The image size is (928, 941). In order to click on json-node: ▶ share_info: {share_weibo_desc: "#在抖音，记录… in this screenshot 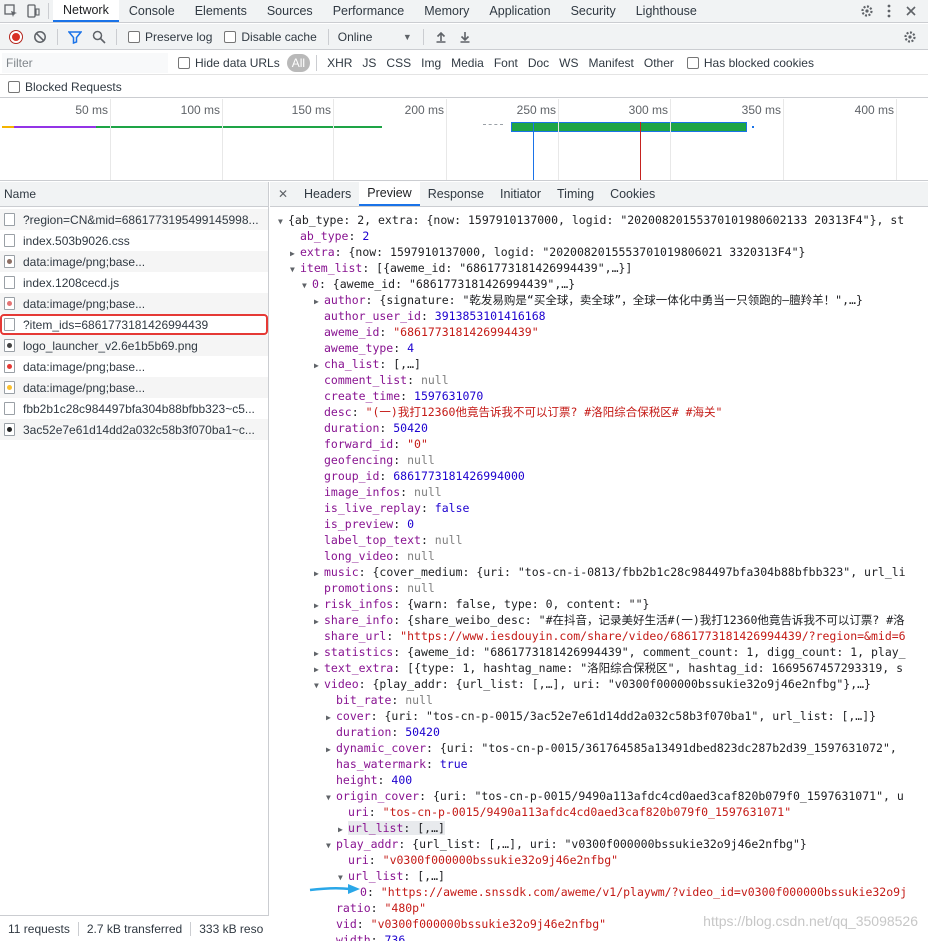, I will do `click(599, 620)`.